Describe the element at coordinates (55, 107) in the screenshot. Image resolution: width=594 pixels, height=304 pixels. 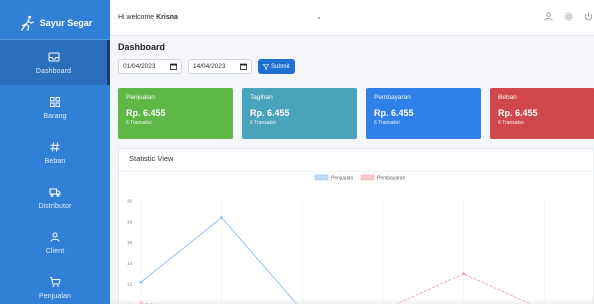
I see `sidebar-item-barang: Barang` at that location.